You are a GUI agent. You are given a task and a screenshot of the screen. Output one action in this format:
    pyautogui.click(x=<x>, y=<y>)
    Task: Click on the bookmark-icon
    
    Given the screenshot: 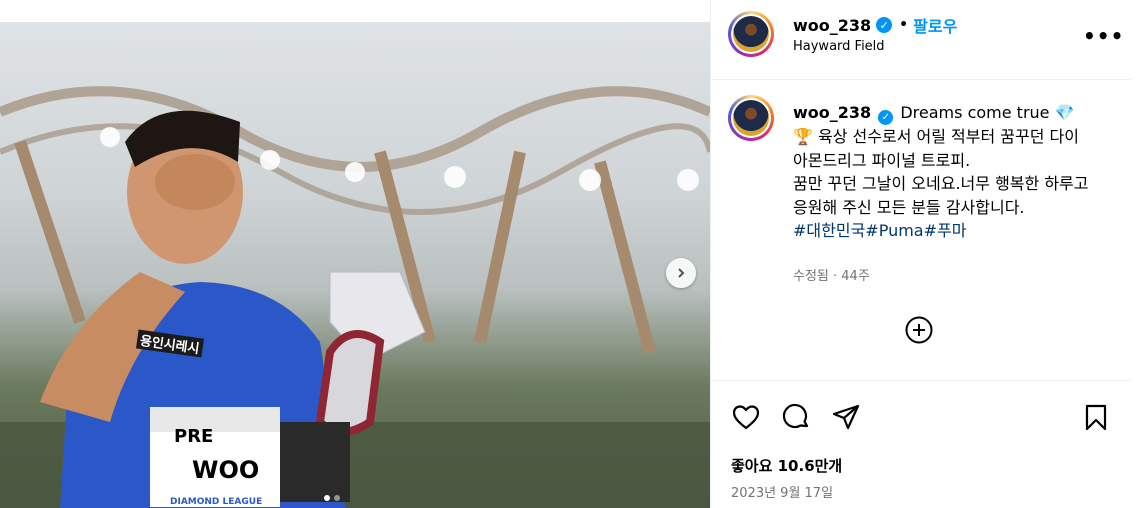 What is the action you would take?
    pyautogui.click(x=1096, y=417)
    